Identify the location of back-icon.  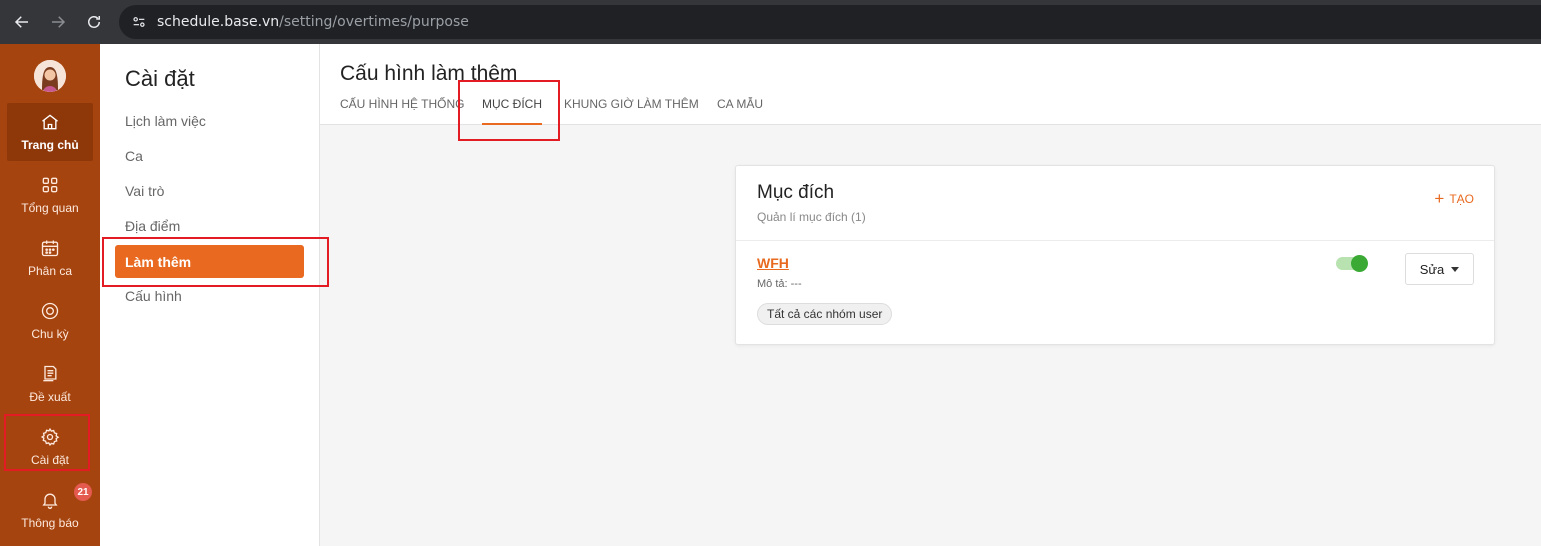
(22, 22).